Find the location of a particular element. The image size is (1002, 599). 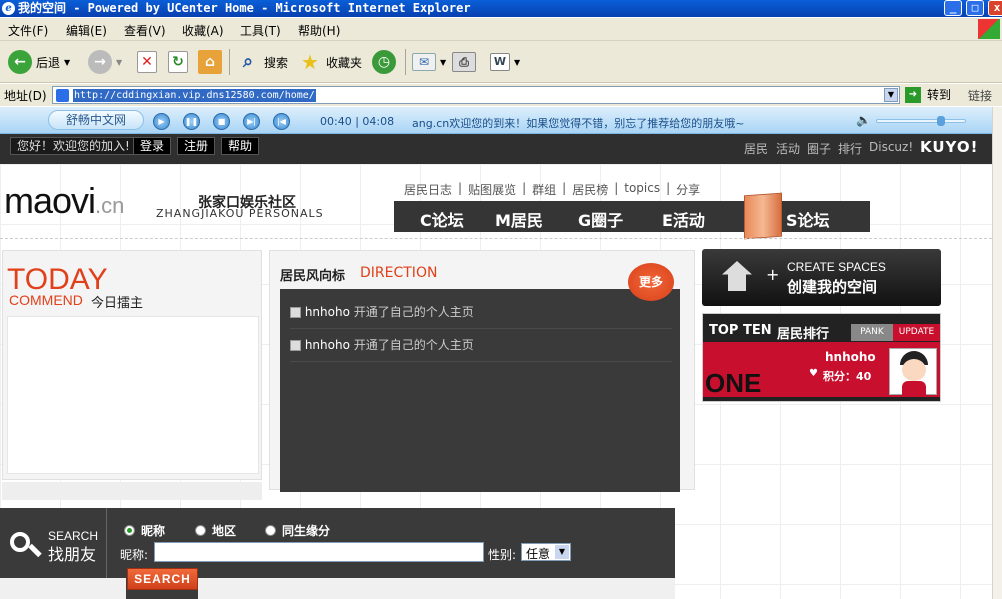

favorites-button: ★ 收藏夹 is located at coordinates (330, 62).